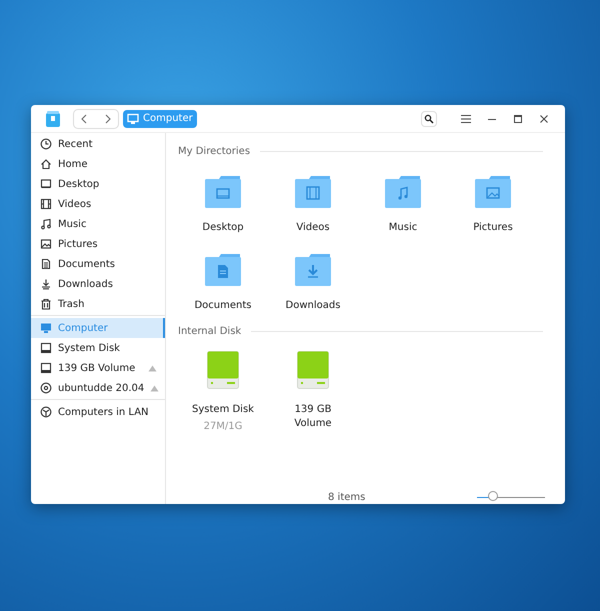  I want to click on section-title: My Directories, so click(214, 151).